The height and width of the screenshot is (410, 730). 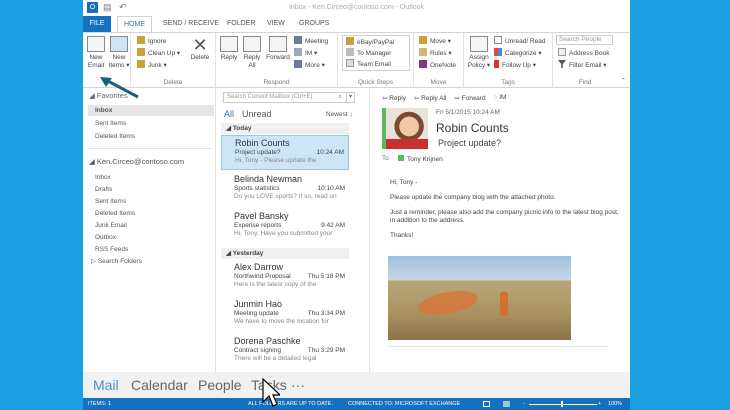 What do you see at coordinates (105, 237) in the screenshot?
I see `folder-outbox: Outbox` at bounding box center [105, 237].